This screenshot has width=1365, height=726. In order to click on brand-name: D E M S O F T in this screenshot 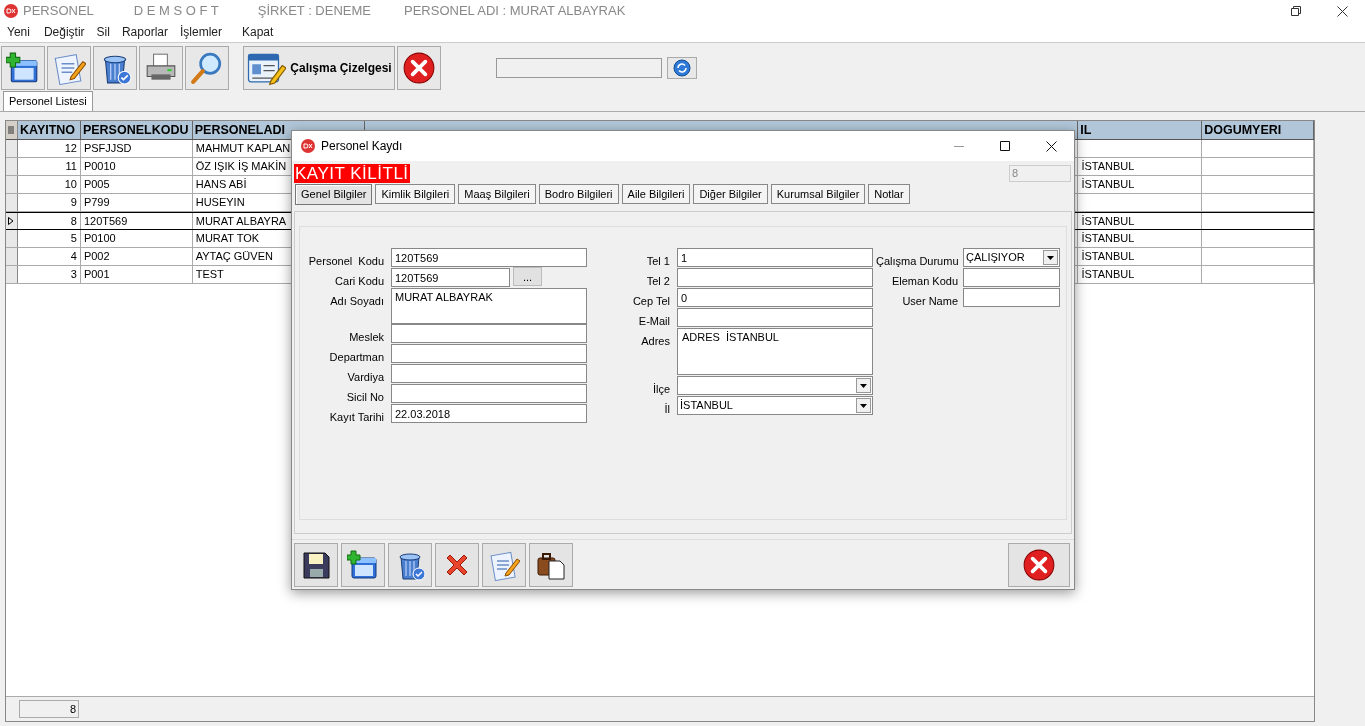, I will do `click(176, 11)`.